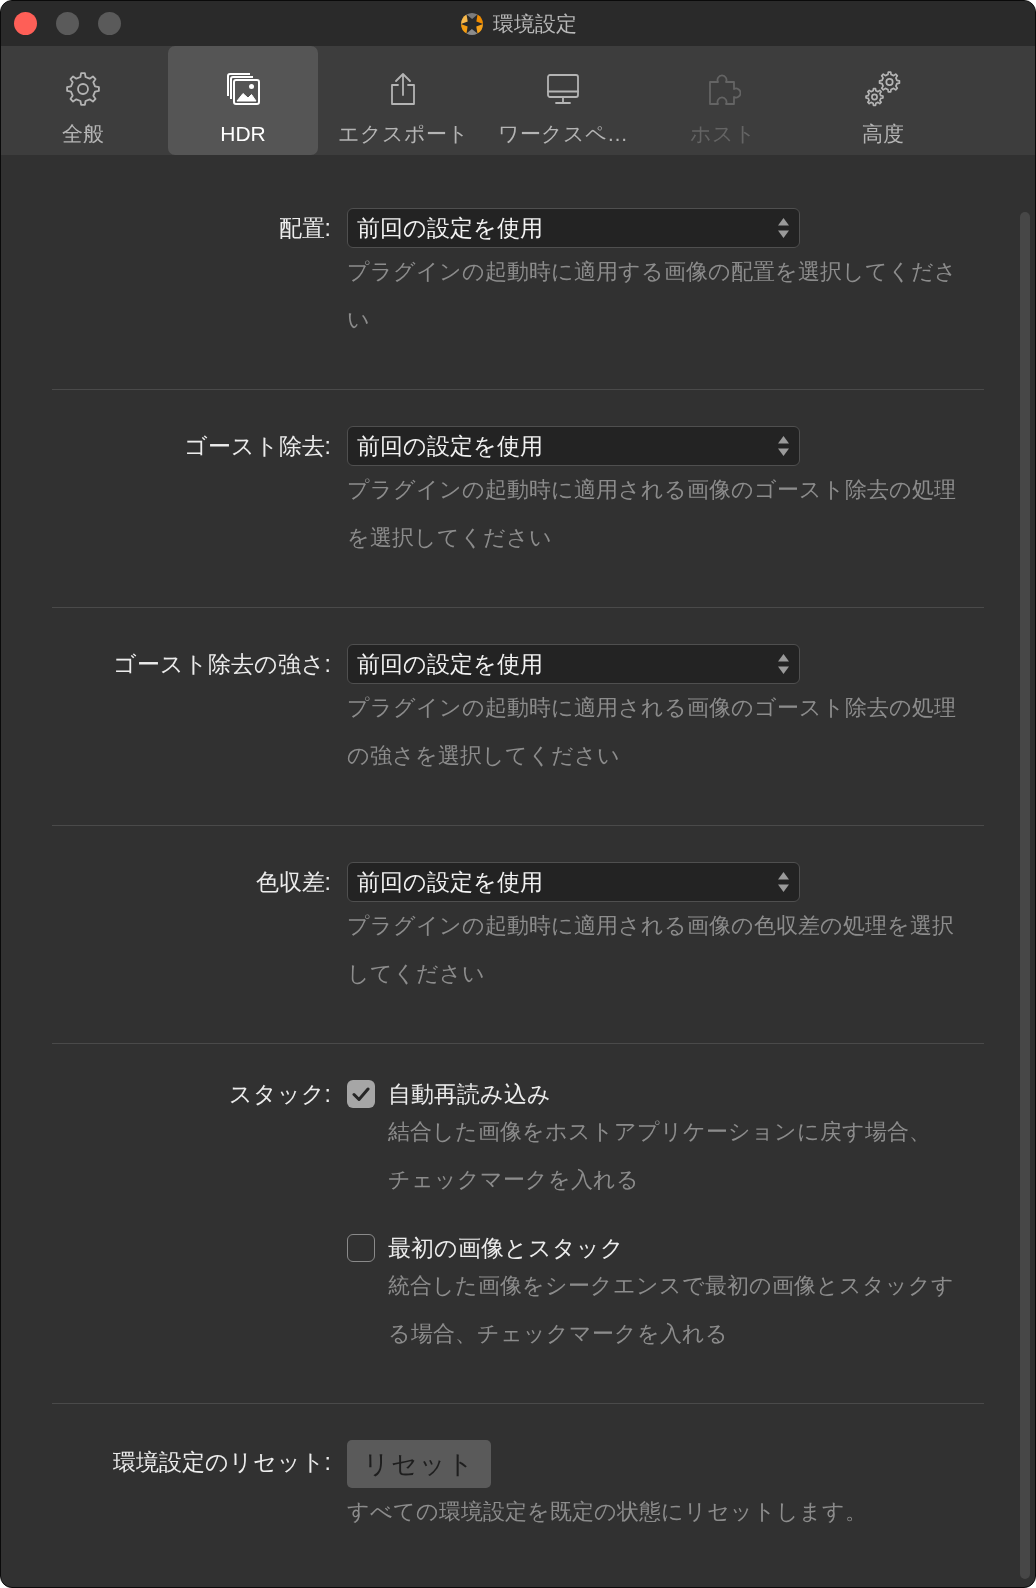 The height and width of the screenshot is (1588, 1036). I want to click on setting-description: すべての環境設定を既定の状態にリセットします。, so click(607, 1512).